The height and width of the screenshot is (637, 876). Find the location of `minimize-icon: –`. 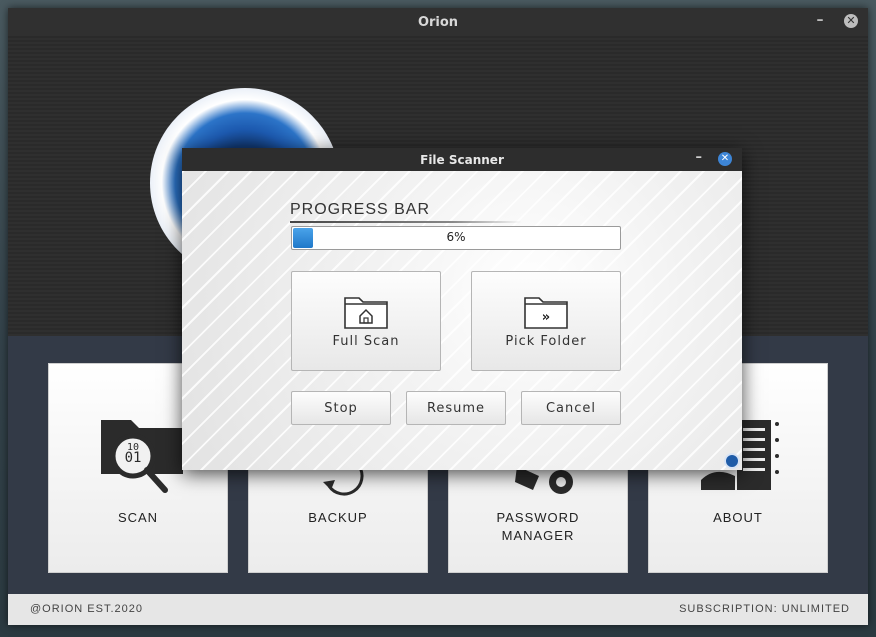

minimize-icon: – is located at coordinates (820, 20).